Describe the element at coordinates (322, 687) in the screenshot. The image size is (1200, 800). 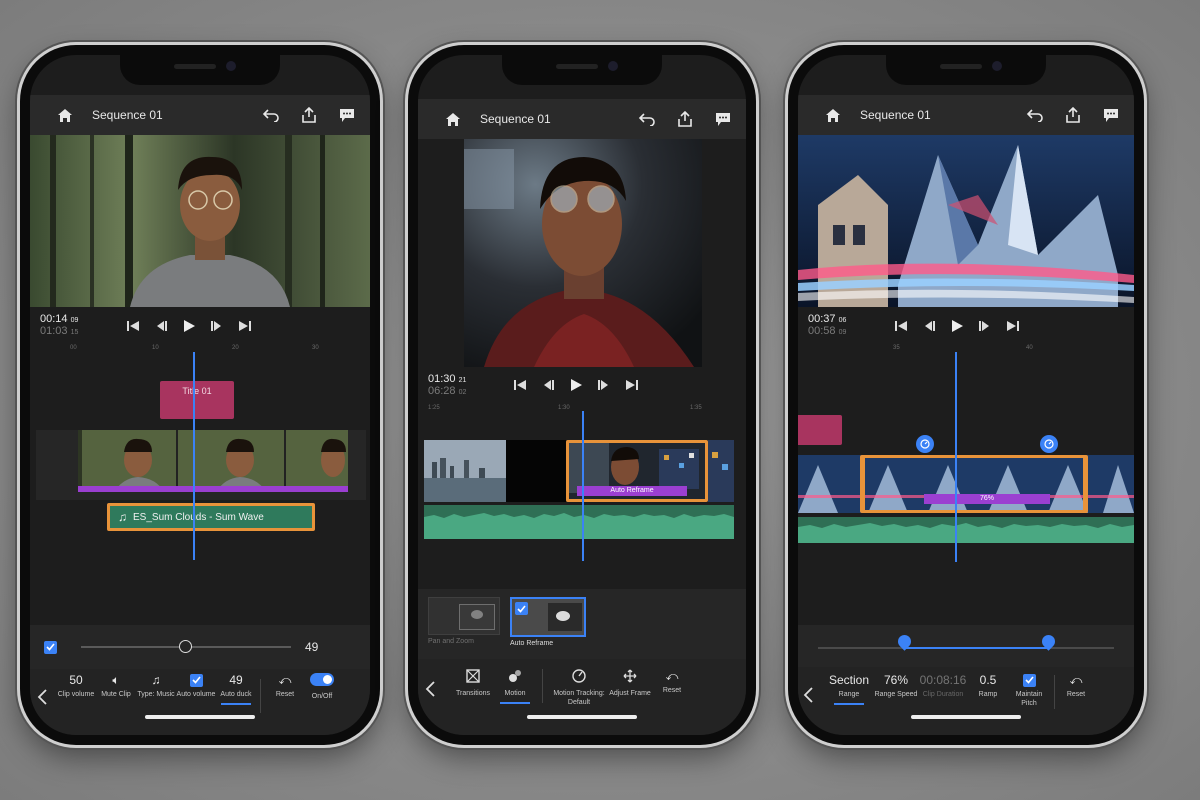
I see `tool-on-off: On/Off` at that location.